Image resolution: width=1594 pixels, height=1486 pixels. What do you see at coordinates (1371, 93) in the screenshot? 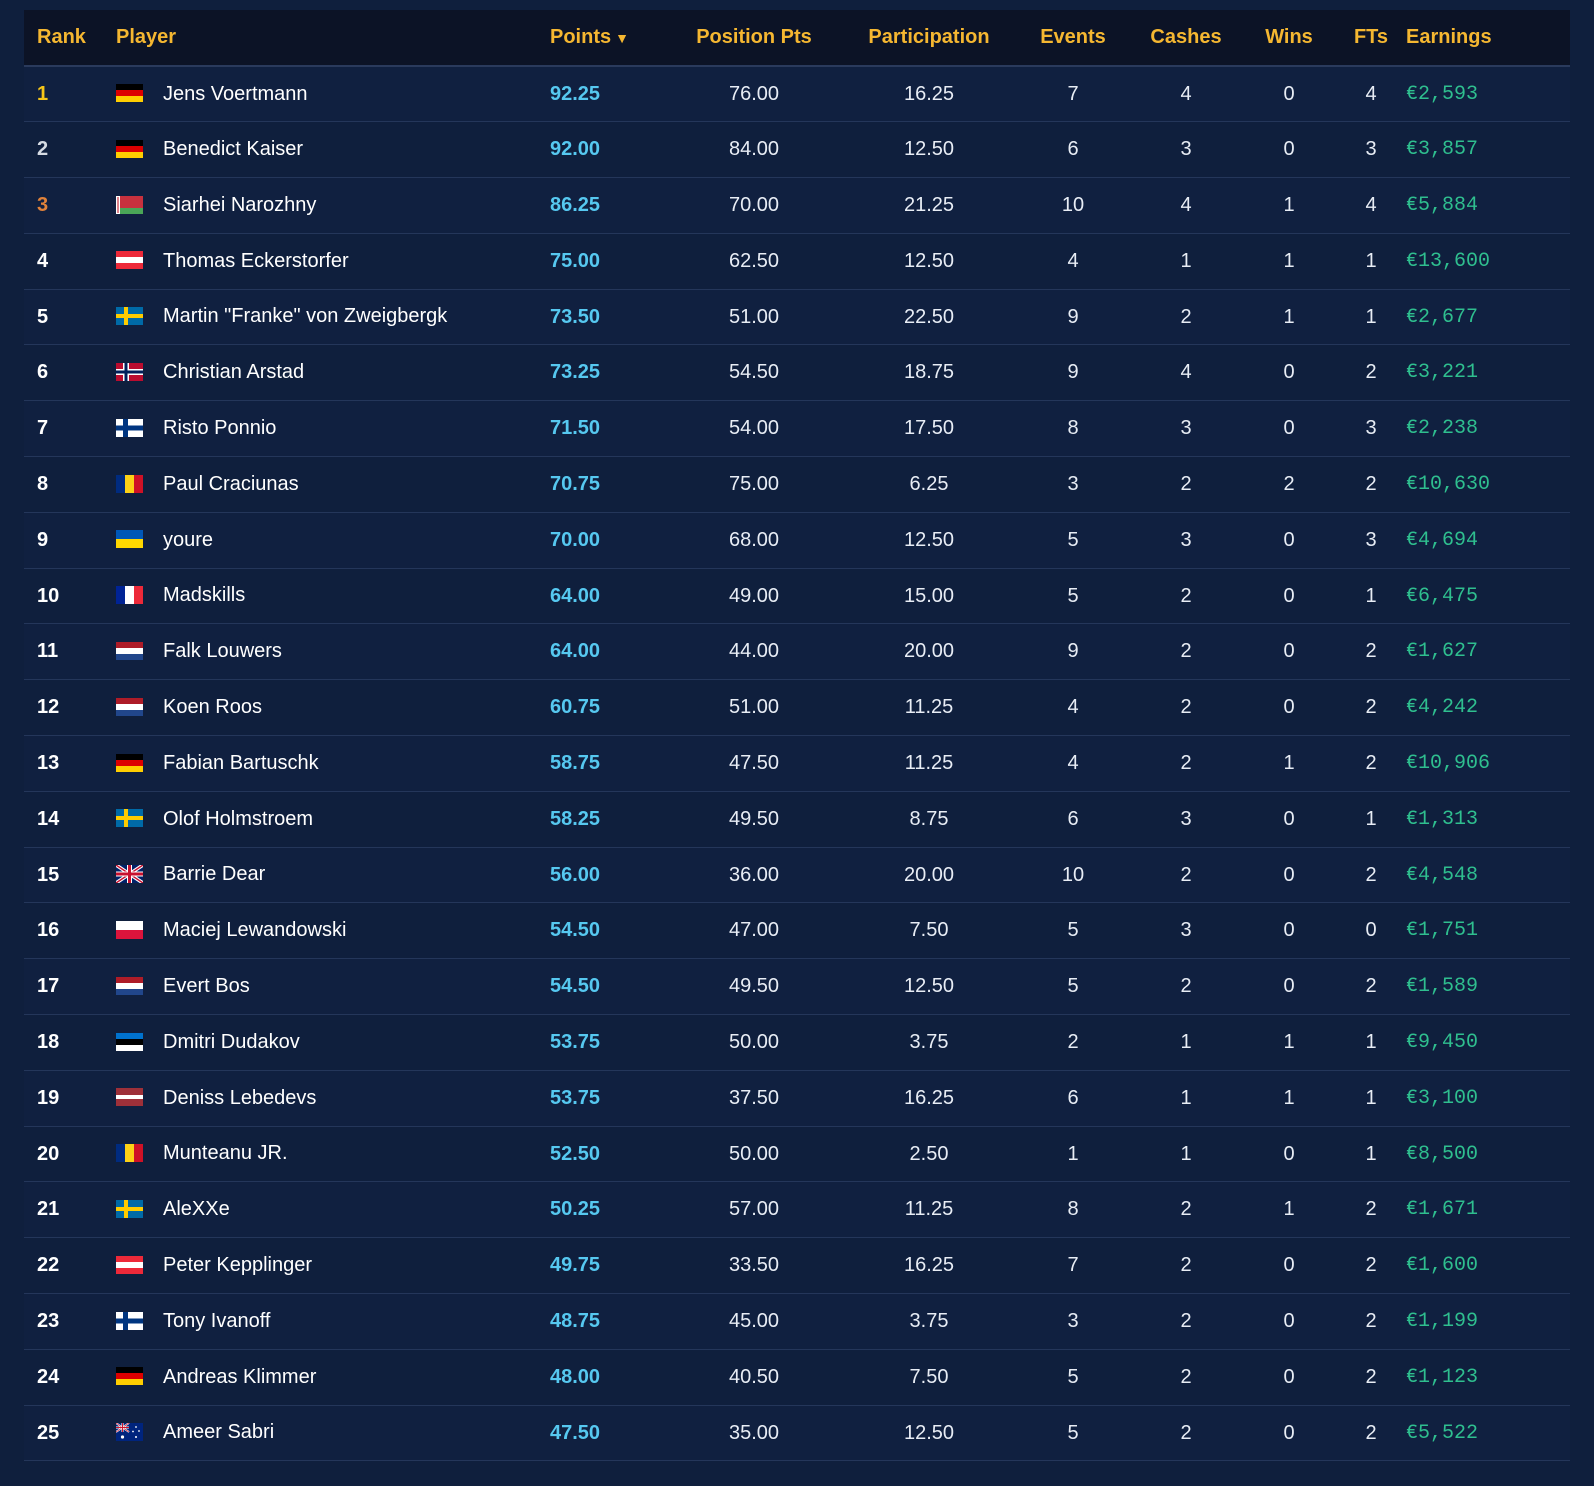
I see `fts-cell: 4` at bounding box center [1371, 93].